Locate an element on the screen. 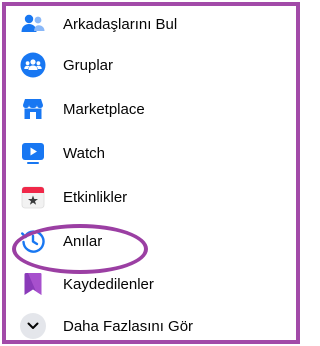  chevron-down-icon is located at coordinates (33, 326).